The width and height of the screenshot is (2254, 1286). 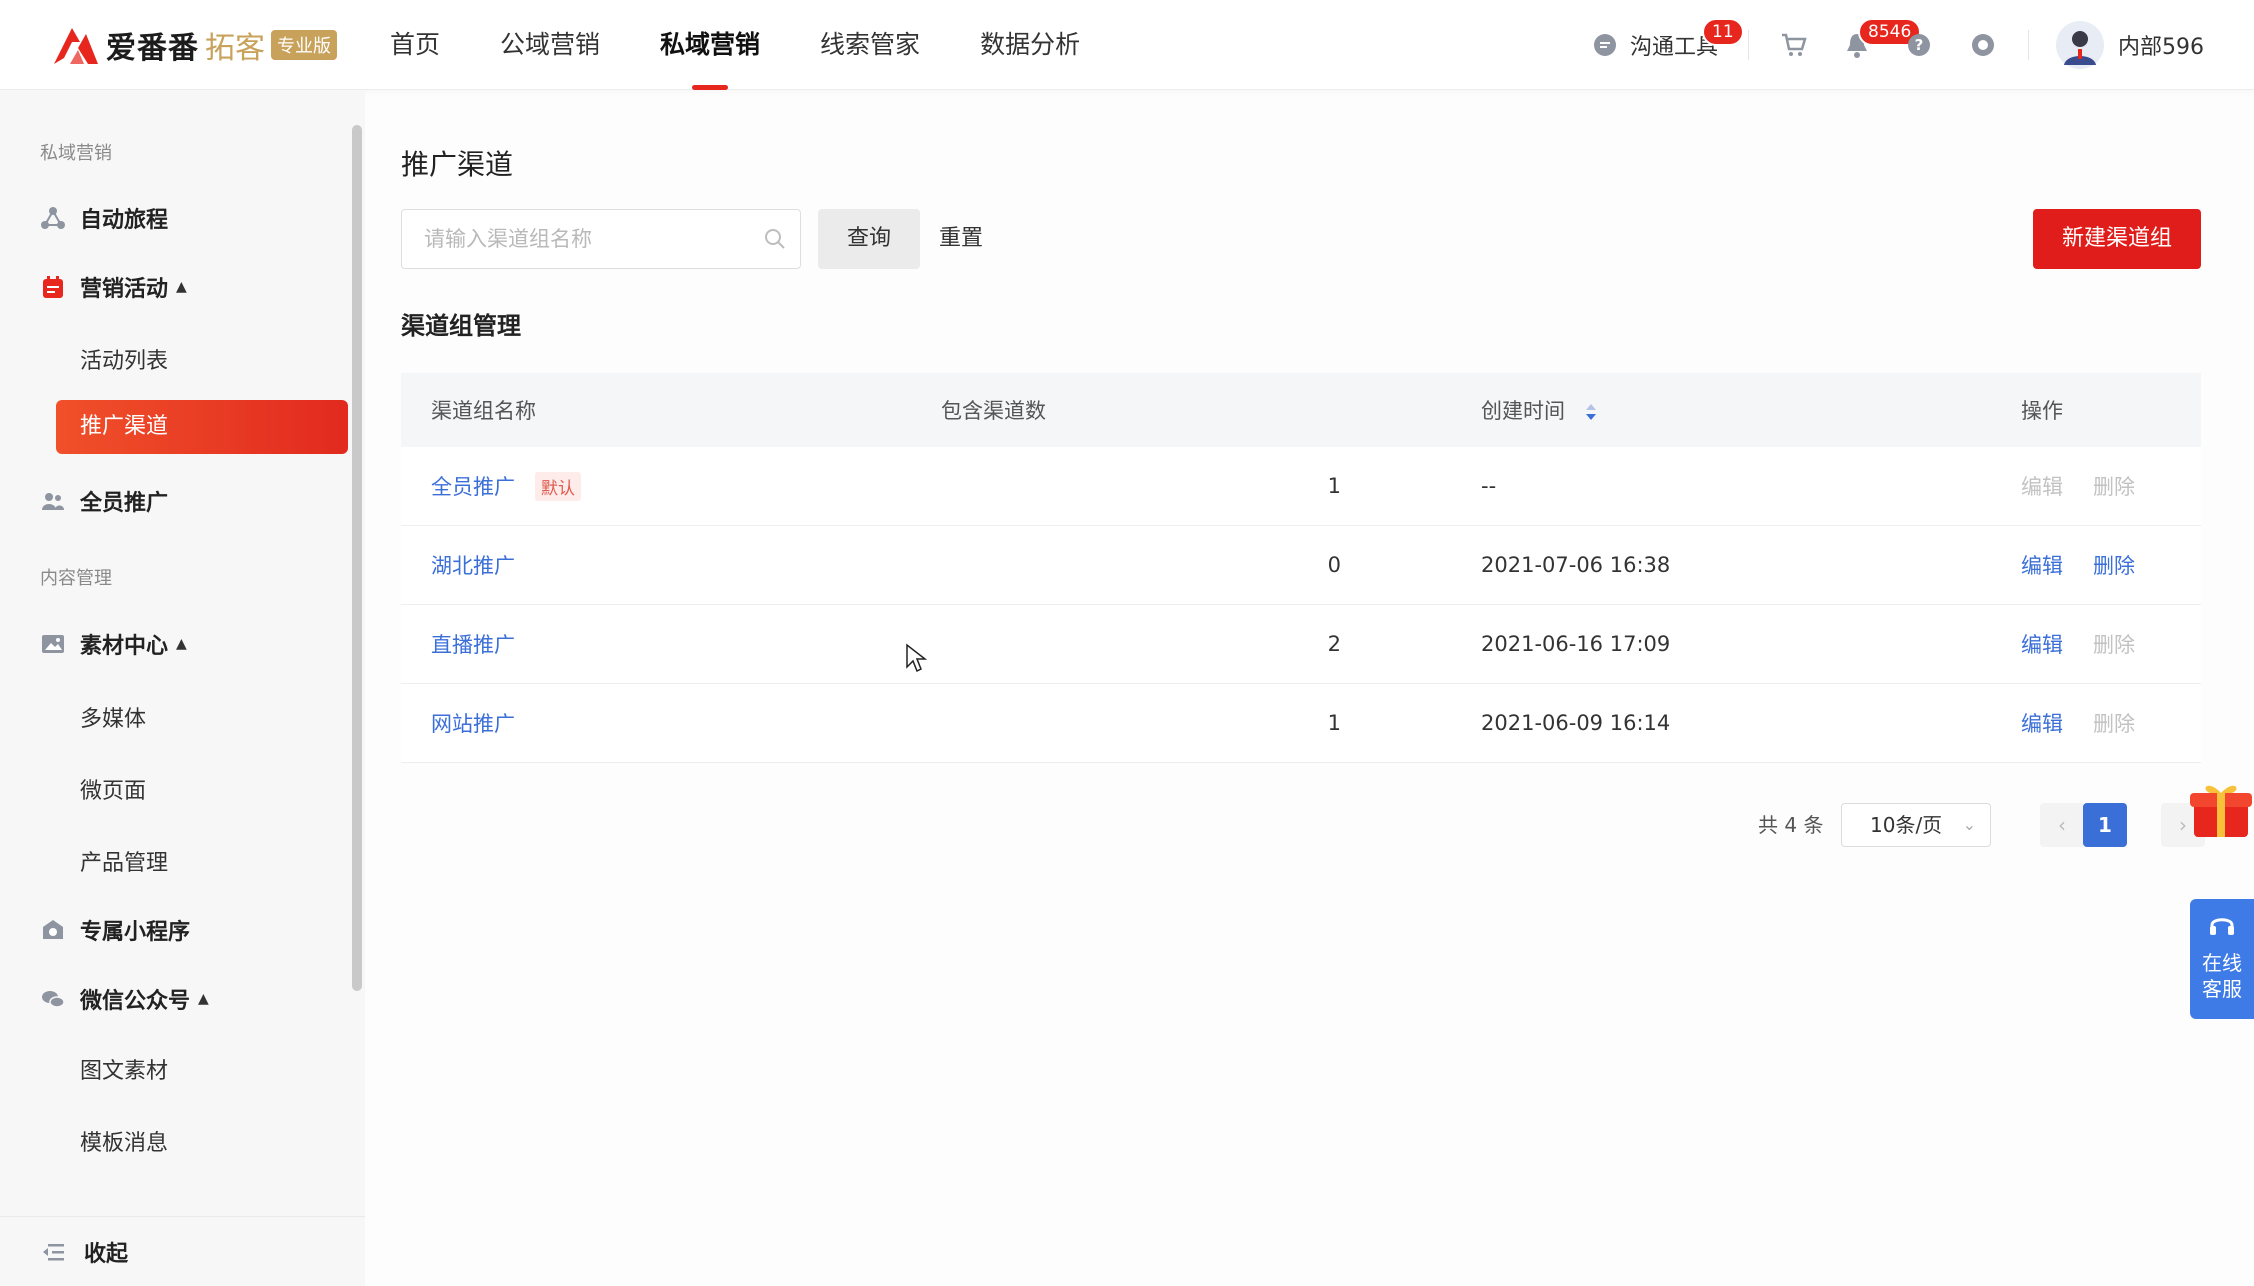 I want to click on cell-time: --, so click(x=1489, y=486).